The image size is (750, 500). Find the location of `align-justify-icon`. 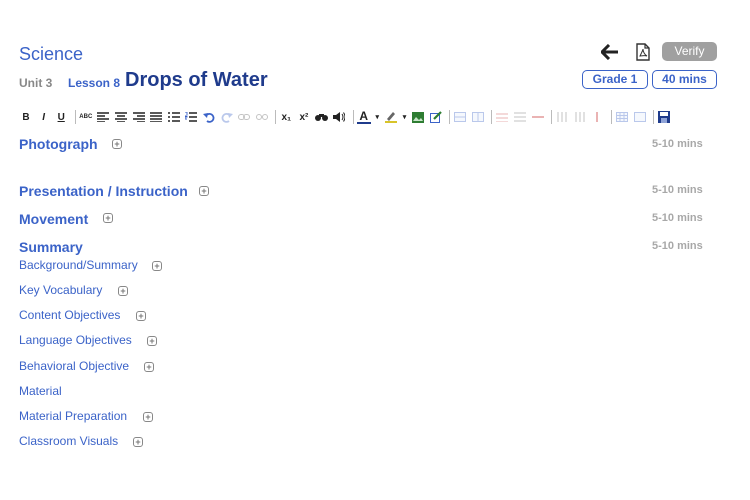

align-justify-icon is located at coordinates (156, 117).